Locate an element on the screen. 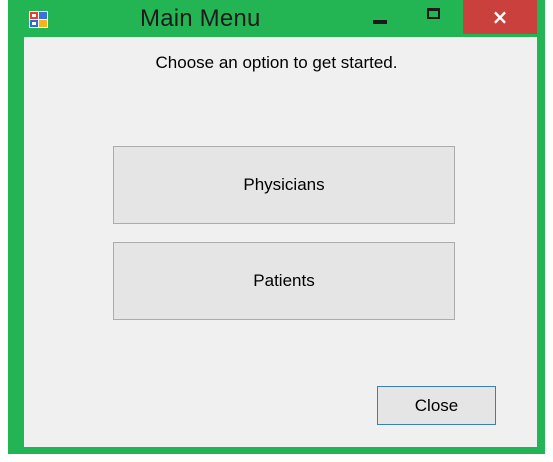 Image resolution: width=553 pixels, height=462 pixels. physicians-button: Physicians is located at coordinates (284, 185).